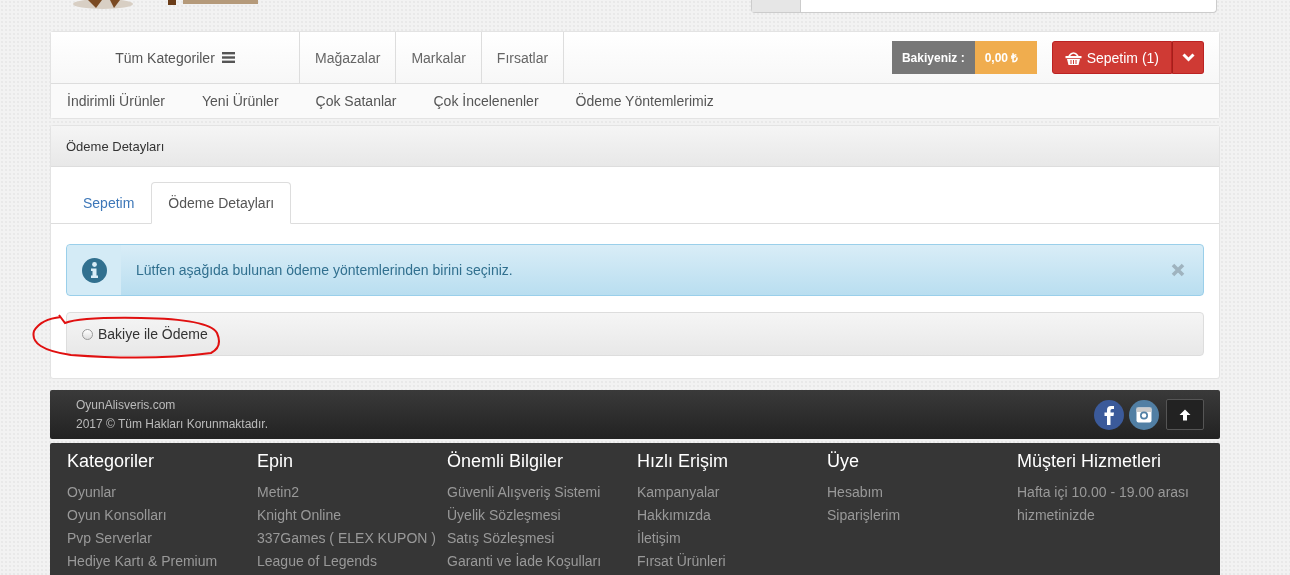 The image size is (1290, 575). I want to click on panel-title: Ödeme Detayları, so click(115, 146).